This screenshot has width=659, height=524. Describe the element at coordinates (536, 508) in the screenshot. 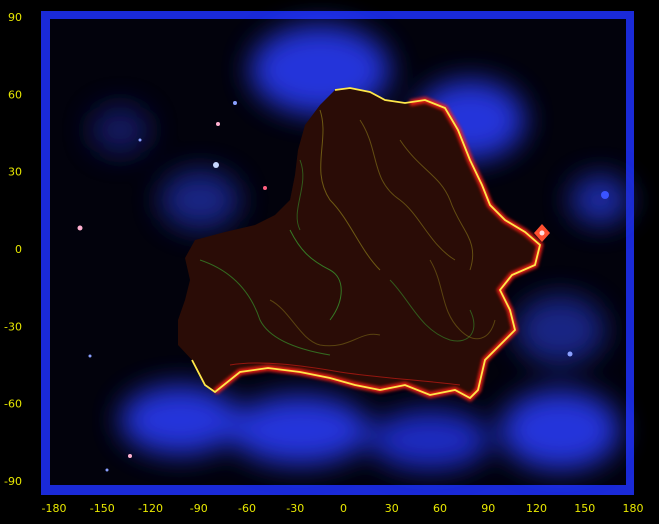

I see `x-tick-label: 120` at that location.